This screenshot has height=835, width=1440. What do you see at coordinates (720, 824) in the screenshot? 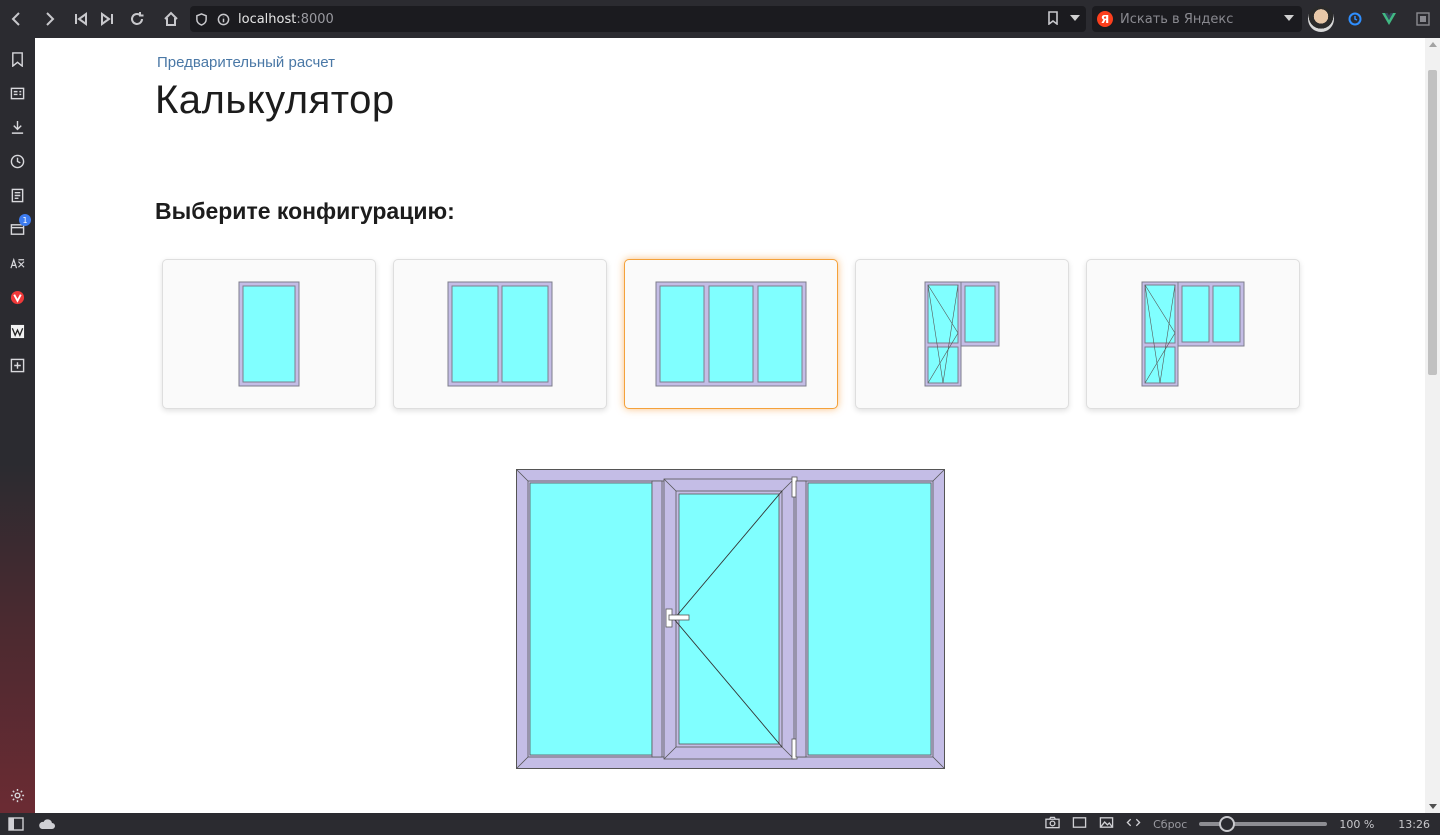
I see `browser-statusbar: Сброс 100 % 13:26` at bounding box center [720, 824].